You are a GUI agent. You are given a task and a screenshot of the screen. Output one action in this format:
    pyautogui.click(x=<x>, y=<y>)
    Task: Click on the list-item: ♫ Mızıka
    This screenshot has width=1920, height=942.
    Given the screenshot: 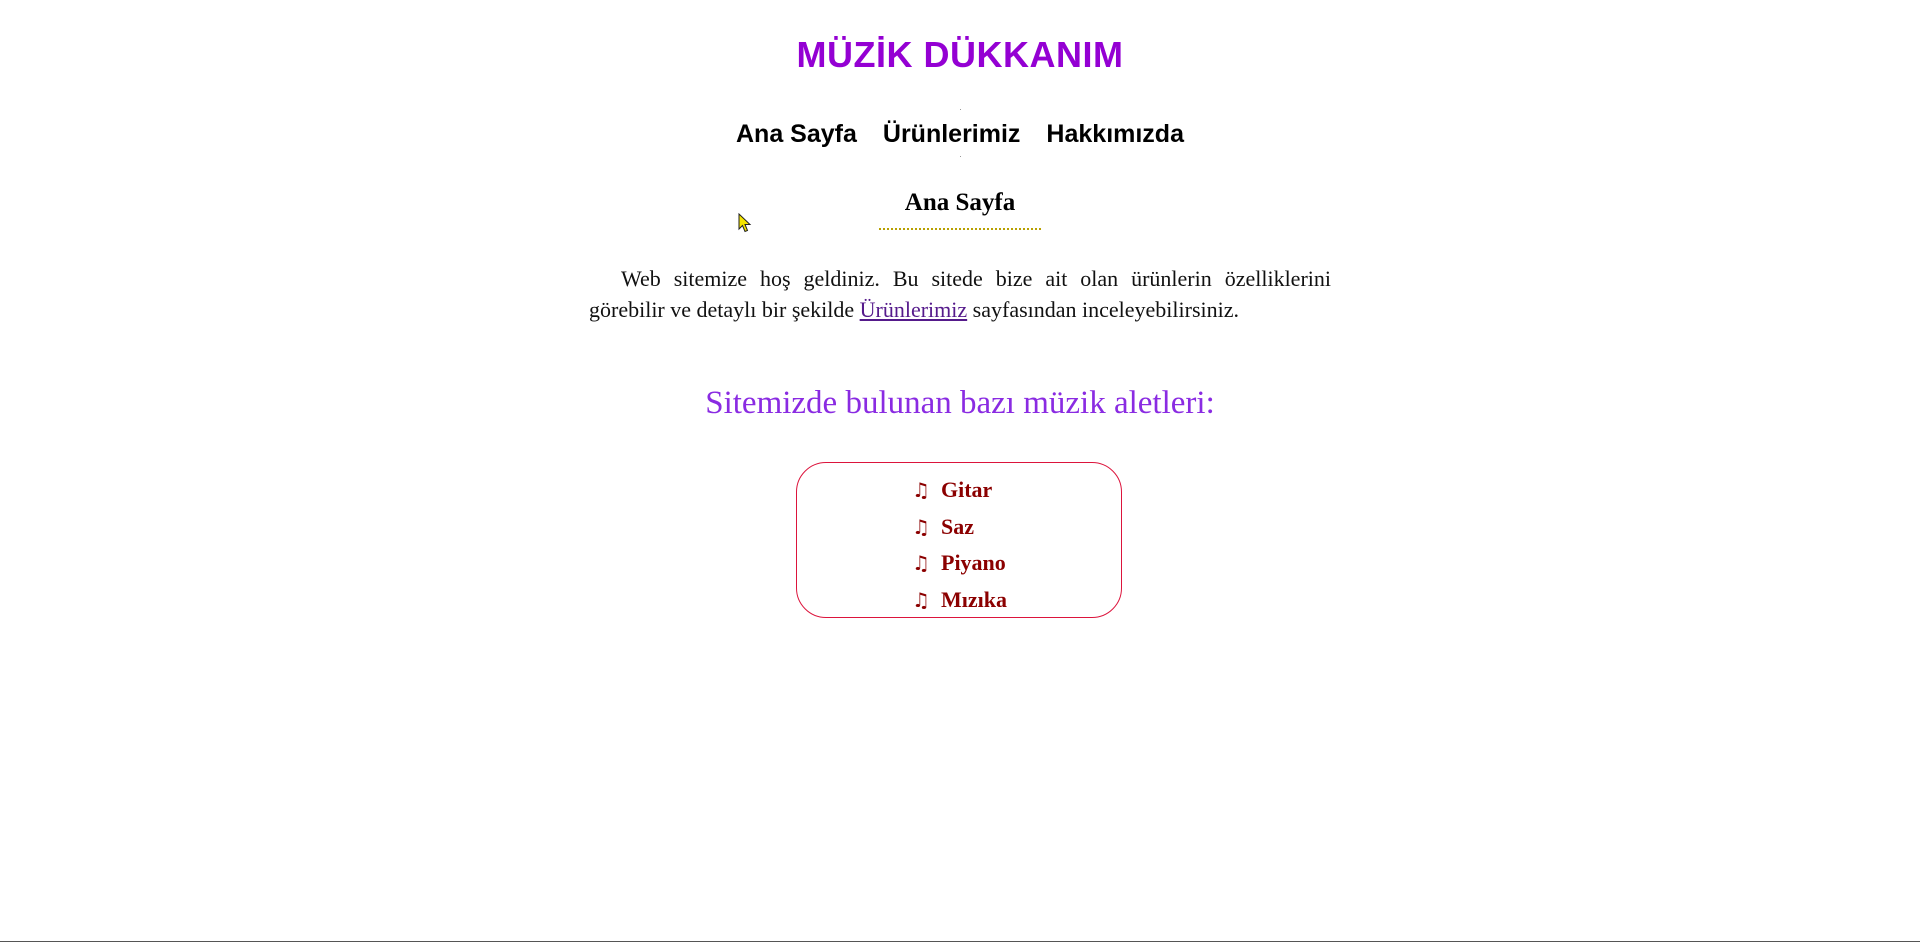 What is the action you would take?
    pyautogui.click(x=959, y=600)
    